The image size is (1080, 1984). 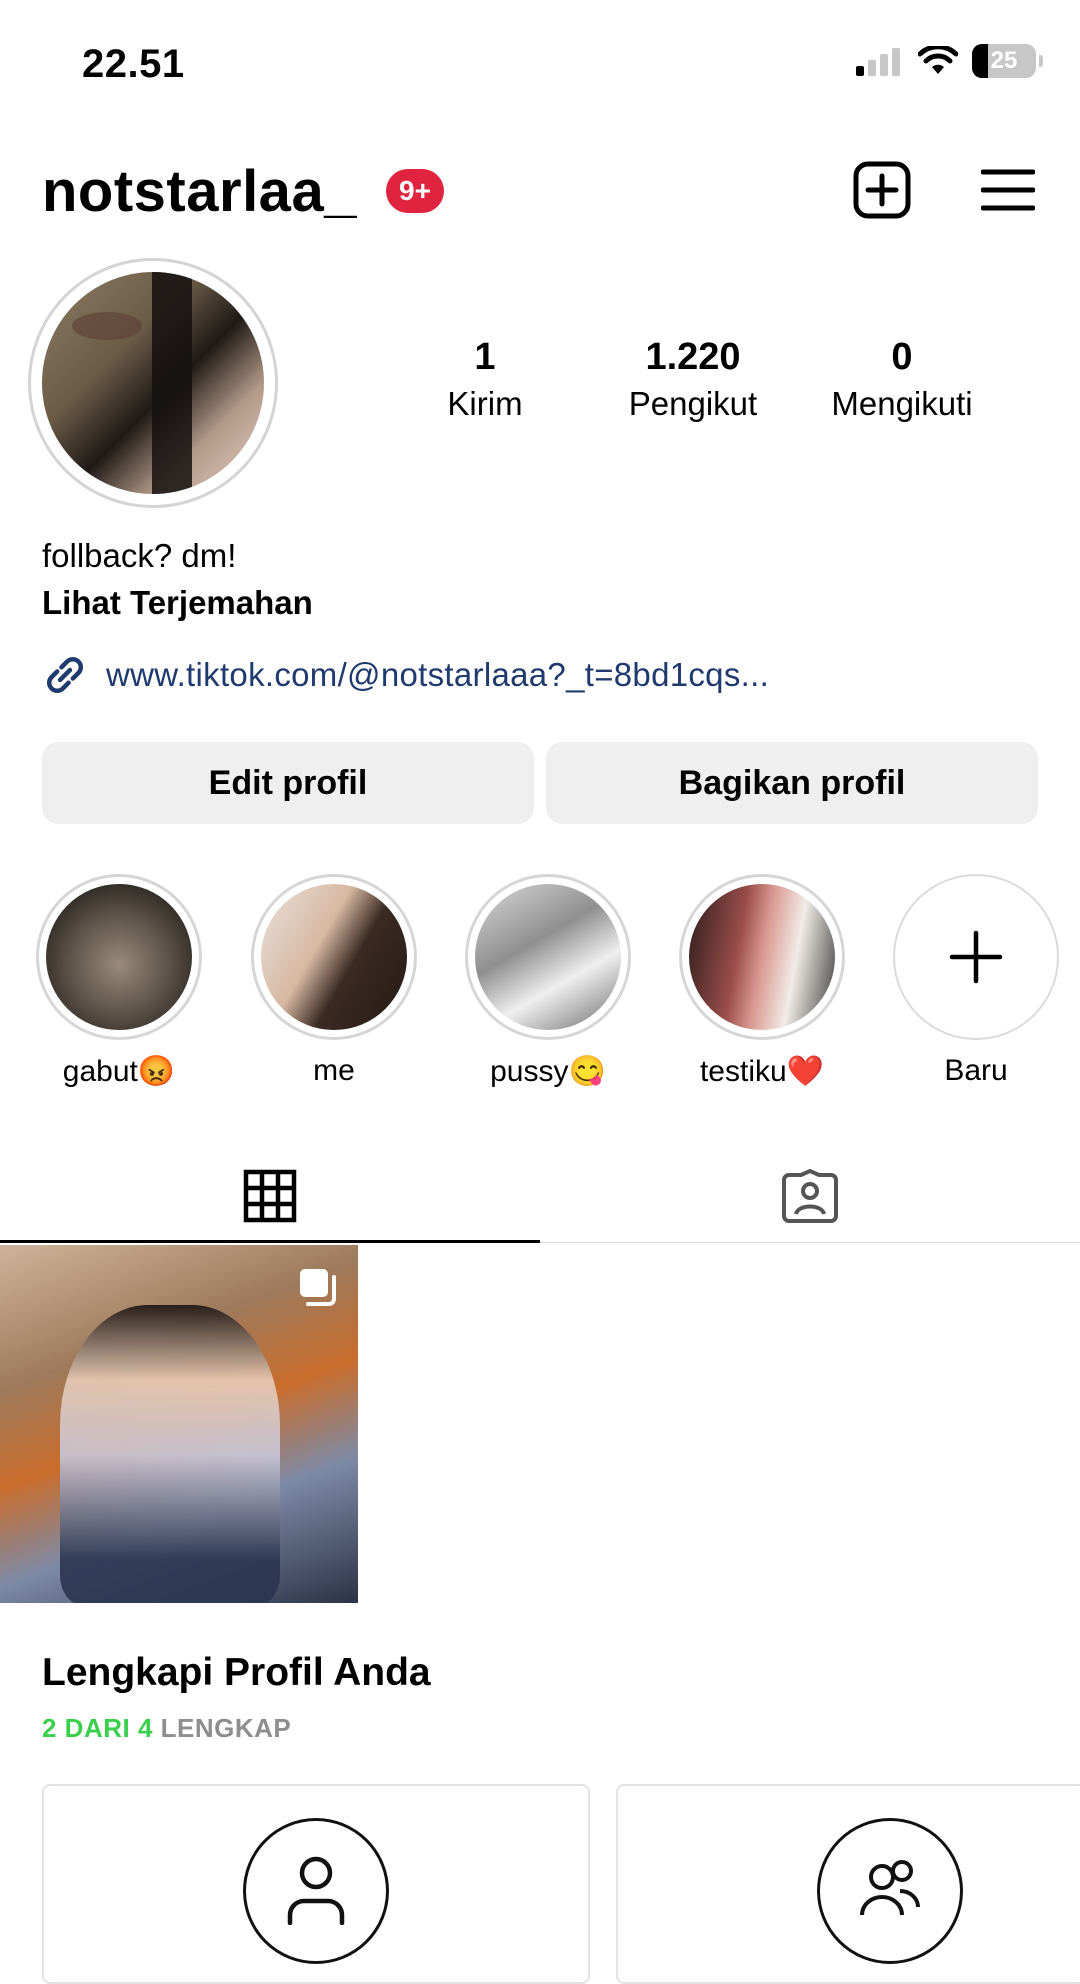 I want to click on plus-icon, so click(x=976, y=957).